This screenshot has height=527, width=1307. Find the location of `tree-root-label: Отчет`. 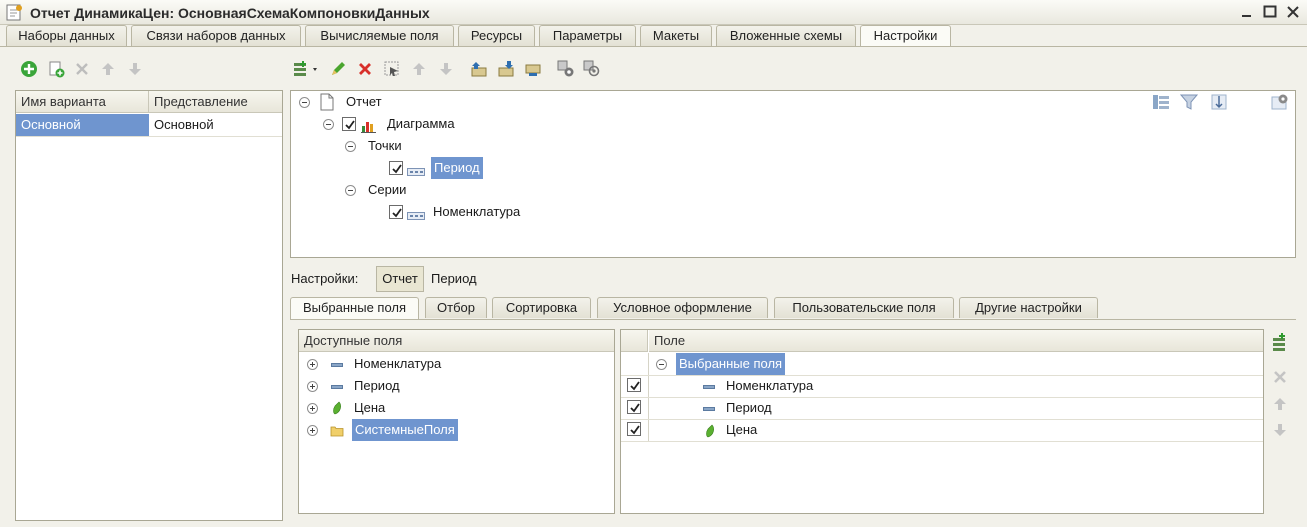

tree-root-label: Отчет is located at coordinates (364, 102).